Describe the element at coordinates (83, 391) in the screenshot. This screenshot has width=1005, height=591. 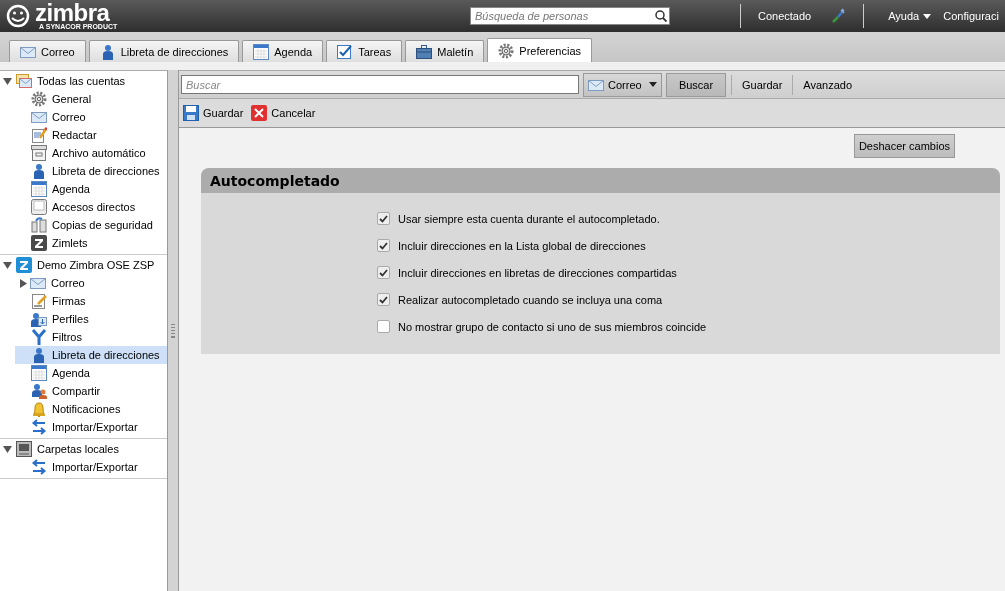
I see `sidebar-item: Compartir` at that location.